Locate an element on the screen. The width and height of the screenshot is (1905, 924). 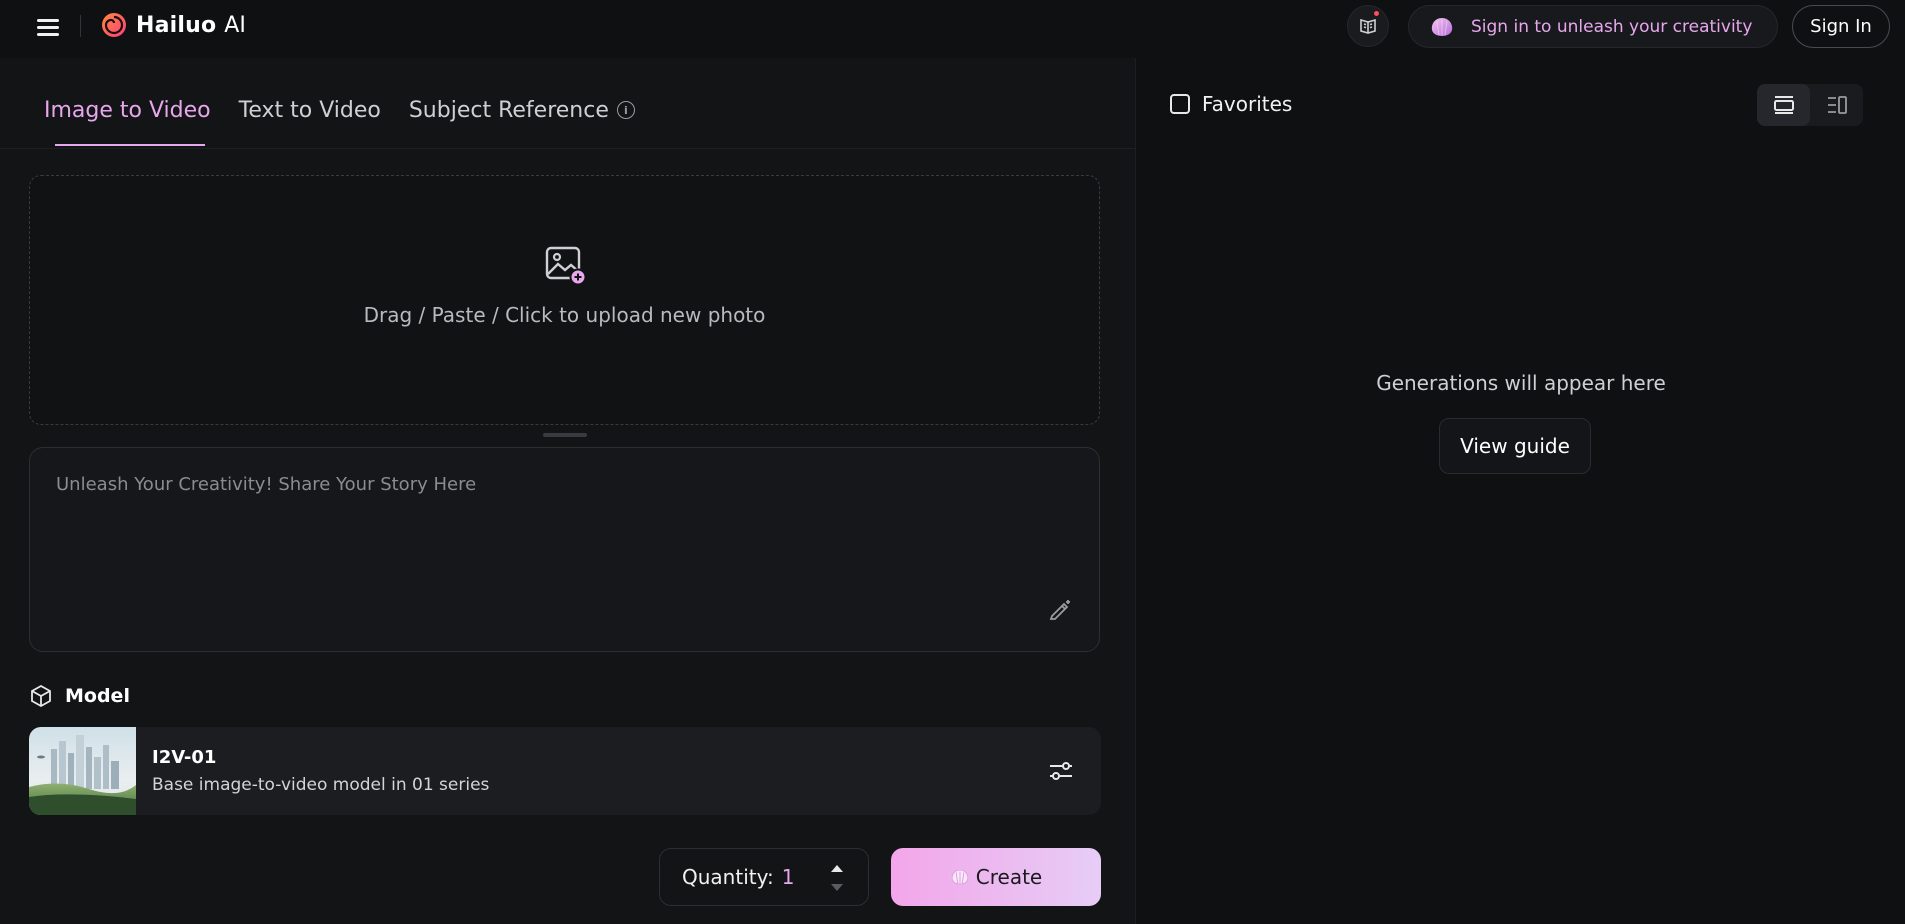
quantity-stepper: Quantity: 1 is located at coordinates (764, 877).